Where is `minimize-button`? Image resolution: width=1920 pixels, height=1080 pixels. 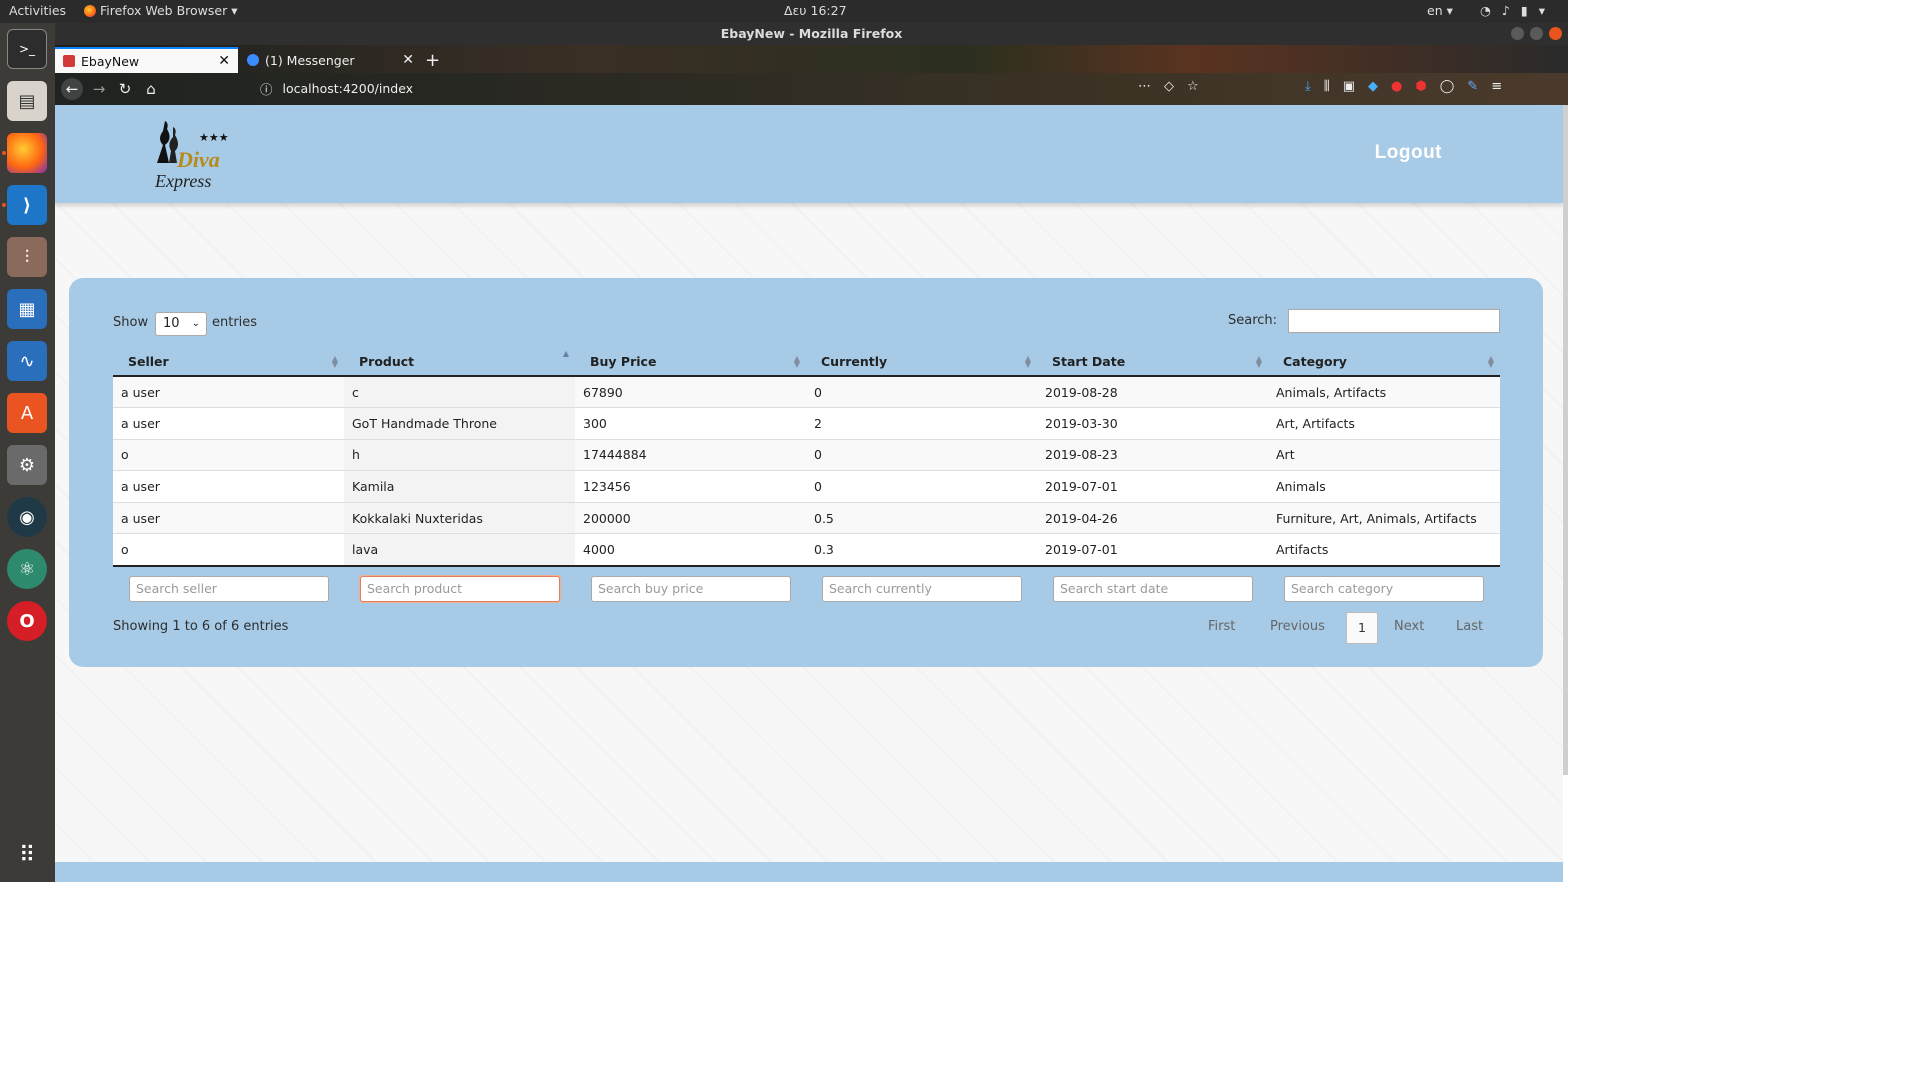 minimize-button is located at coordinates (1517, 33).